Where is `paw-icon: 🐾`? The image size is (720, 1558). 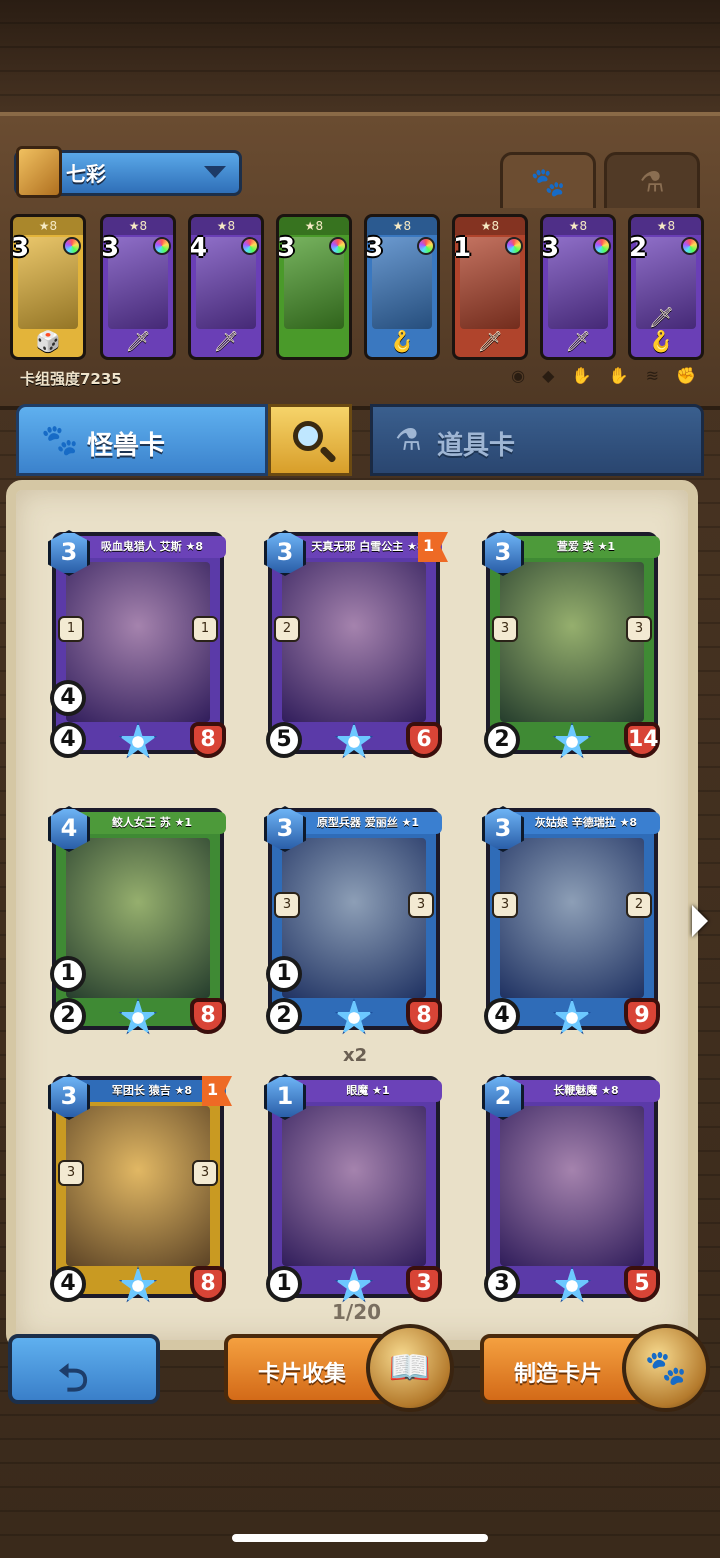
paw-icon: 🐾 is located at coordinates (60, 440).